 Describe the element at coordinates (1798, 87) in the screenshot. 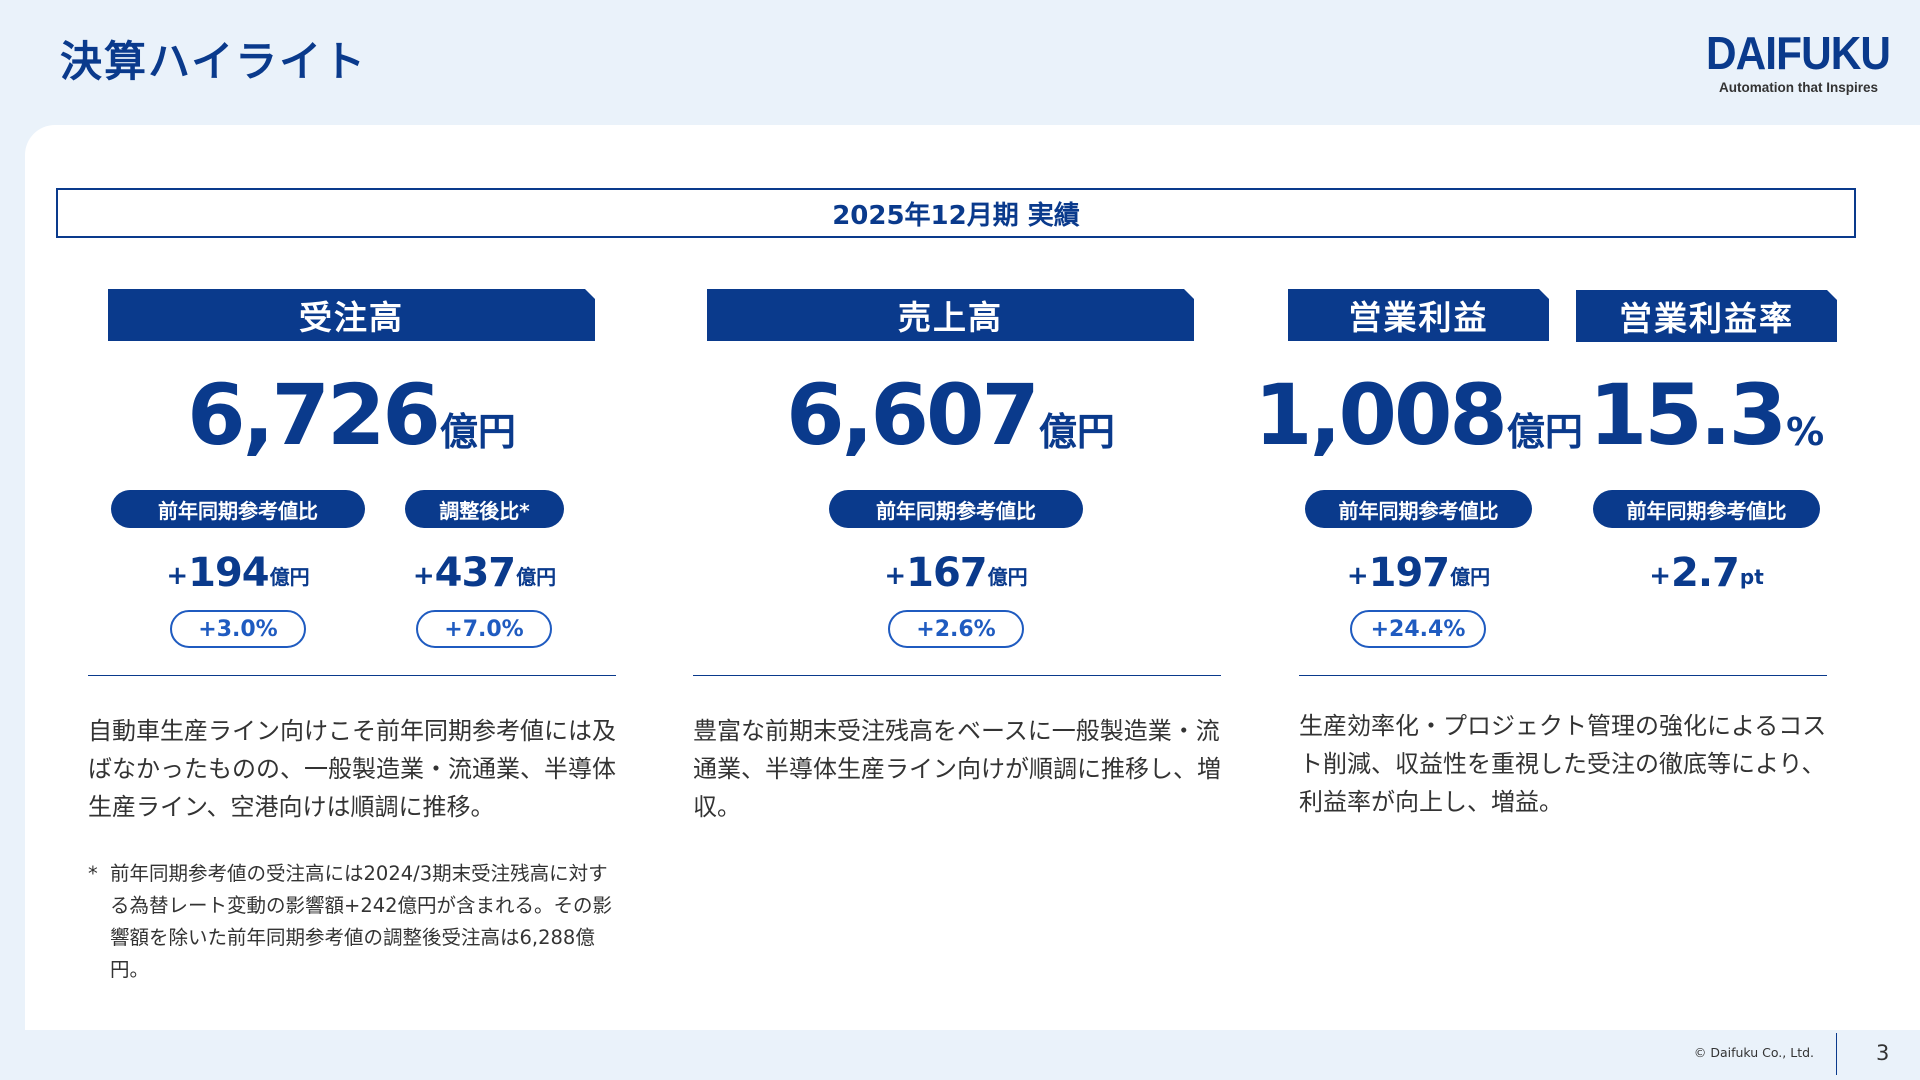

I see `logo-tagline: Automation that Inspires` at that location.